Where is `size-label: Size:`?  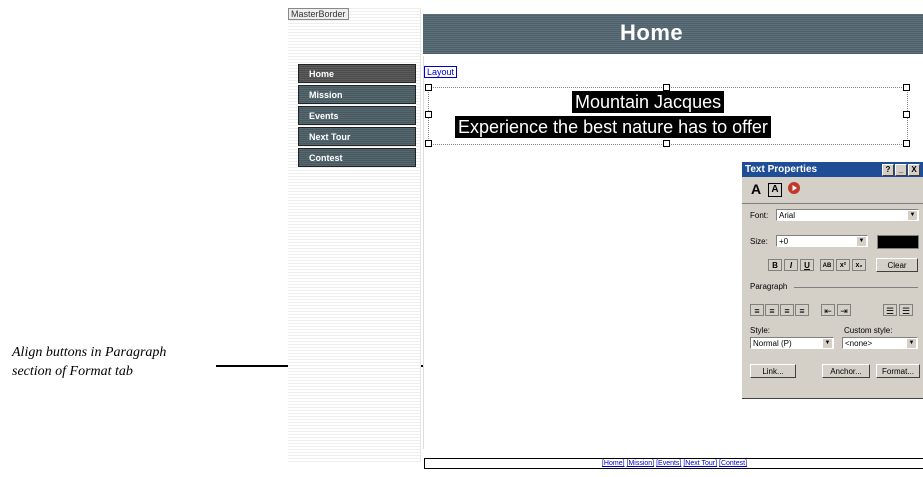
size-label: Size: is located at coordinates (759, 241).